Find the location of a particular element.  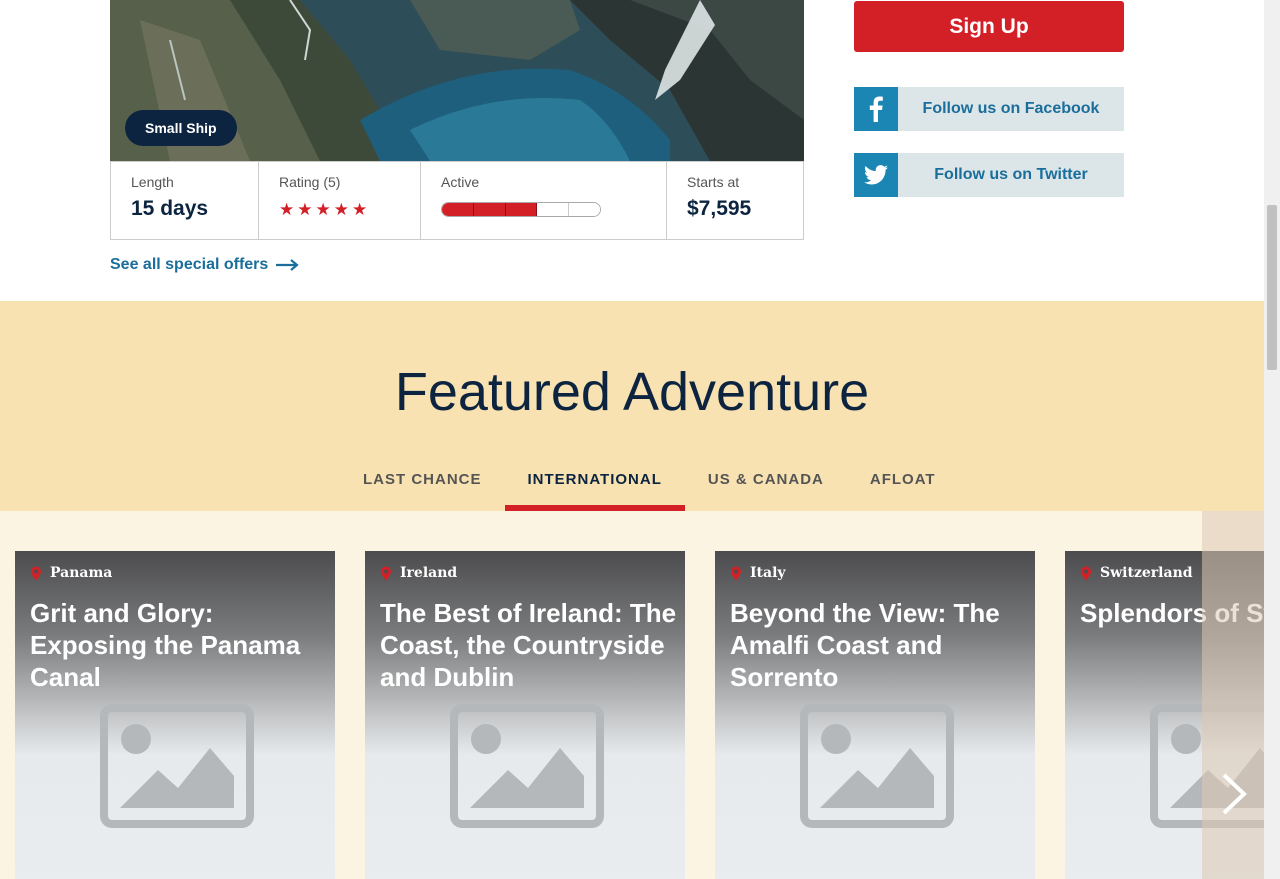

price-label: Starts at is located at coordinates (713, 182).